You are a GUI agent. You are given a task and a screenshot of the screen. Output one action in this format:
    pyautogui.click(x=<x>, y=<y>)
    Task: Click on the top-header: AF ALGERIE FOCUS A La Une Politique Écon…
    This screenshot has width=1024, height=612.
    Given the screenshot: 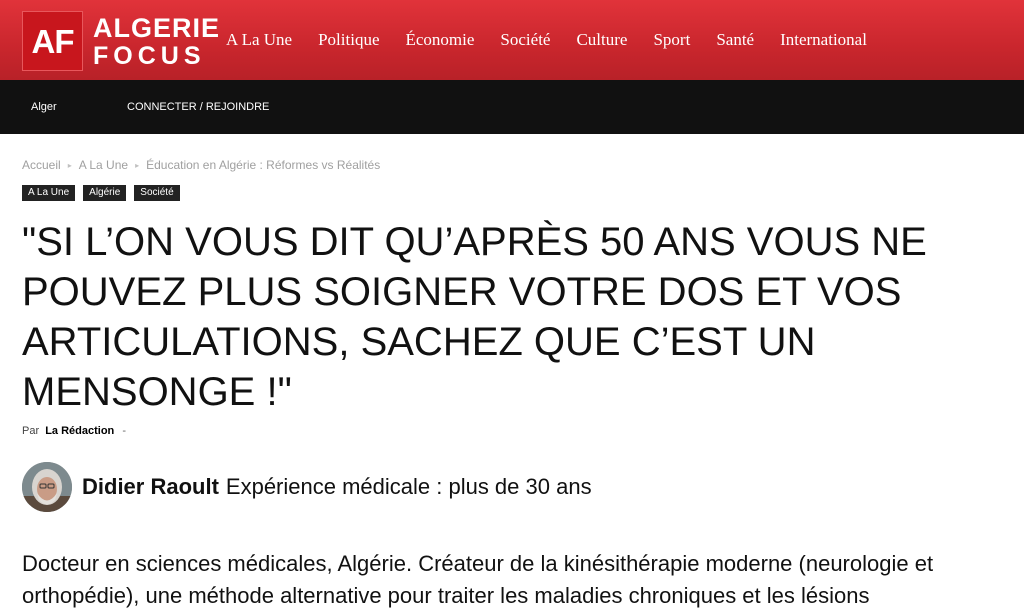 What is the action you would take?
    pyautogui.click(x=512, y=40)
    